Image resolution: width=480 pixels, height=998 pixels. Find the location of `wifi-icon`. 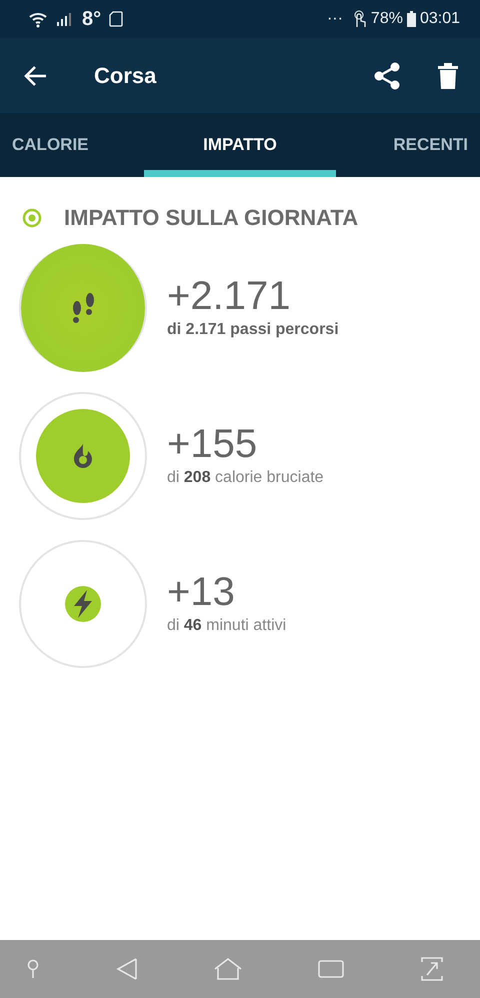

wifi-icon is located at coordinates (38, 19).